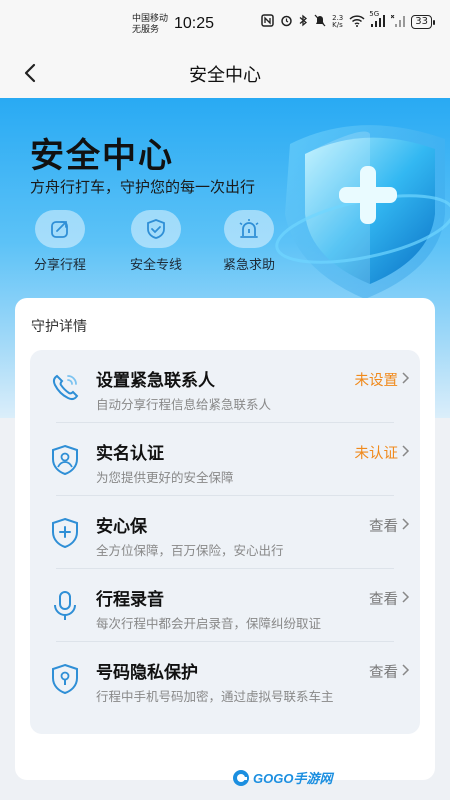 This screenshot has height=800, width=450. I want to click on no-signal-icon, so click(398, 22).